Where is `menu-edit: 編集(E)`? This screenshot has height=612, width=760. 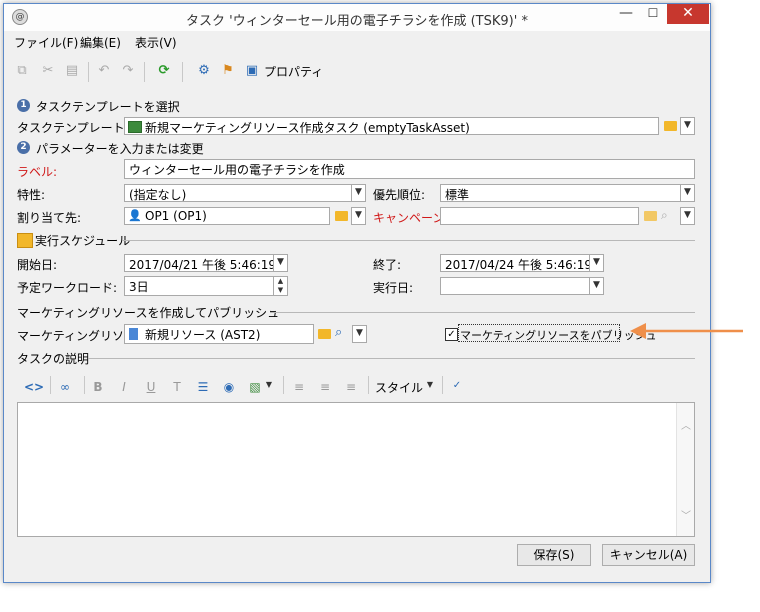
menu-edit: 編集(E) is located at coordinates (100, 42).